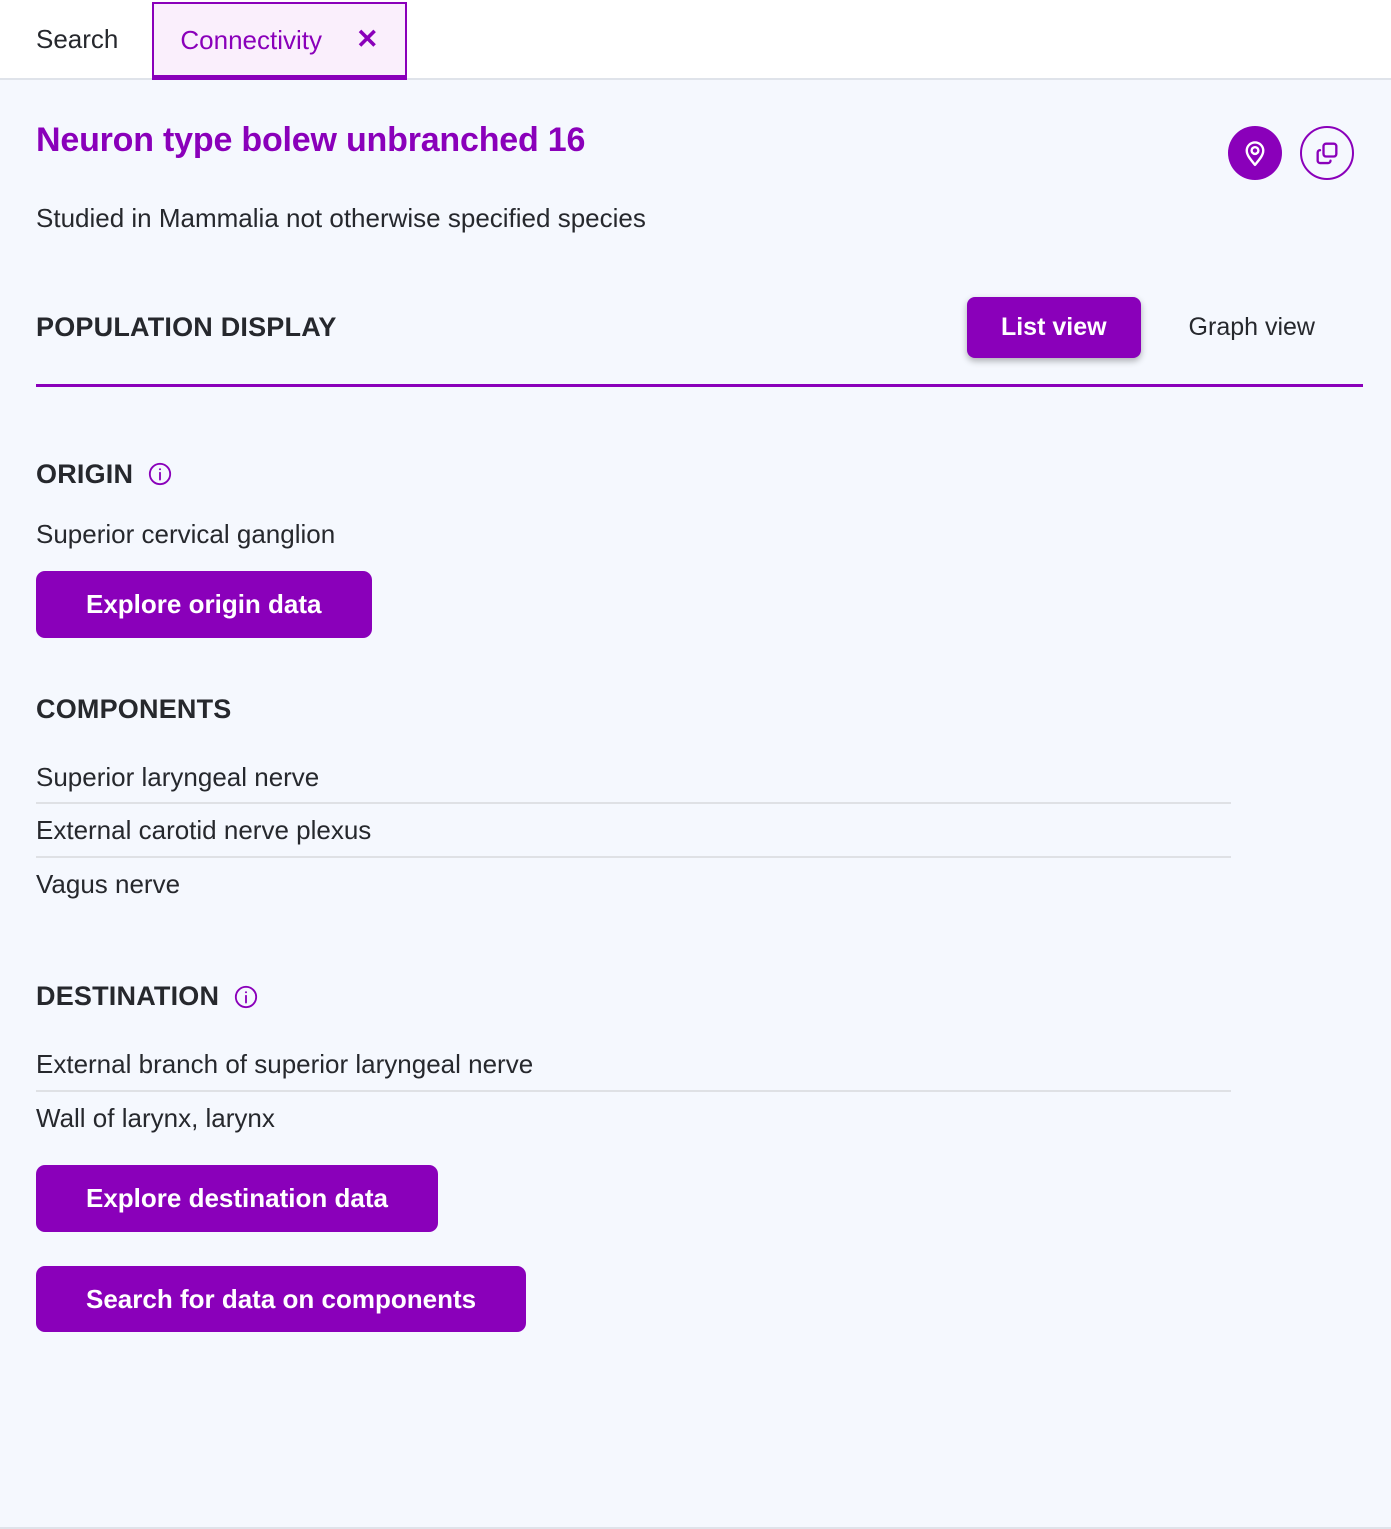 The image size is (1391, 1529). I want to click on tab-search: Search, so click(76, 39).